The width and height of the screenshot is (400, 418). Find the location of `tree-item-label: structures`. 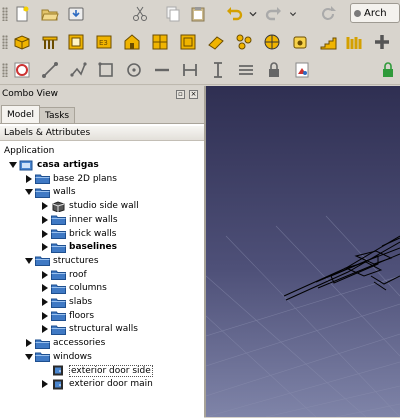

tree-item-label: structures is located at coordinates (76, 260).